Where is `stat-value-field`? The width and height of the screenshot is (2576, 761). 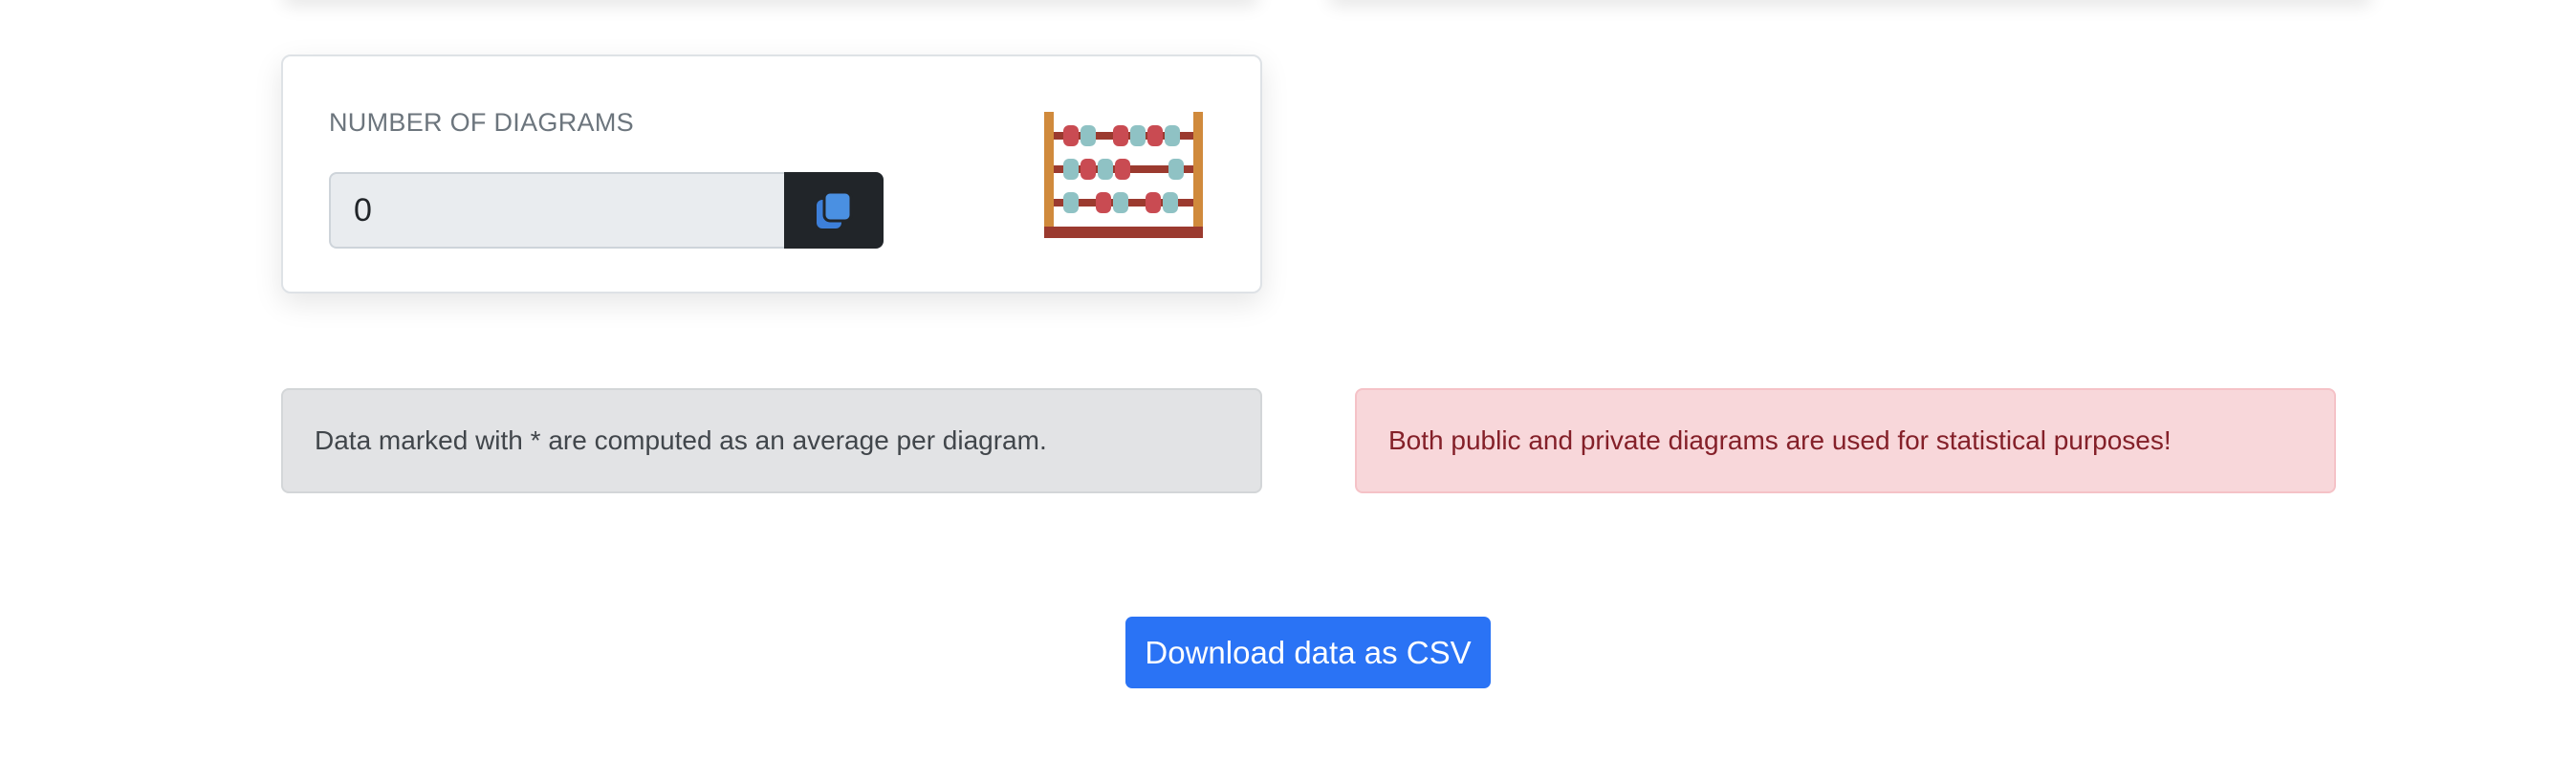 stat-value-field is located at coordinates (556, 210).